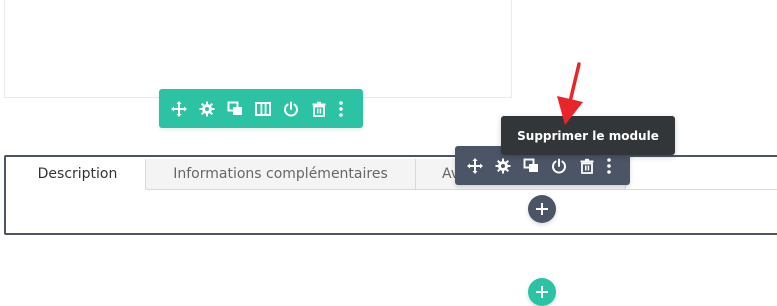 The height and width of the screenshot is (306, 777). I want to click on tooltip-text: Supprimer le module, so click(588, 135).